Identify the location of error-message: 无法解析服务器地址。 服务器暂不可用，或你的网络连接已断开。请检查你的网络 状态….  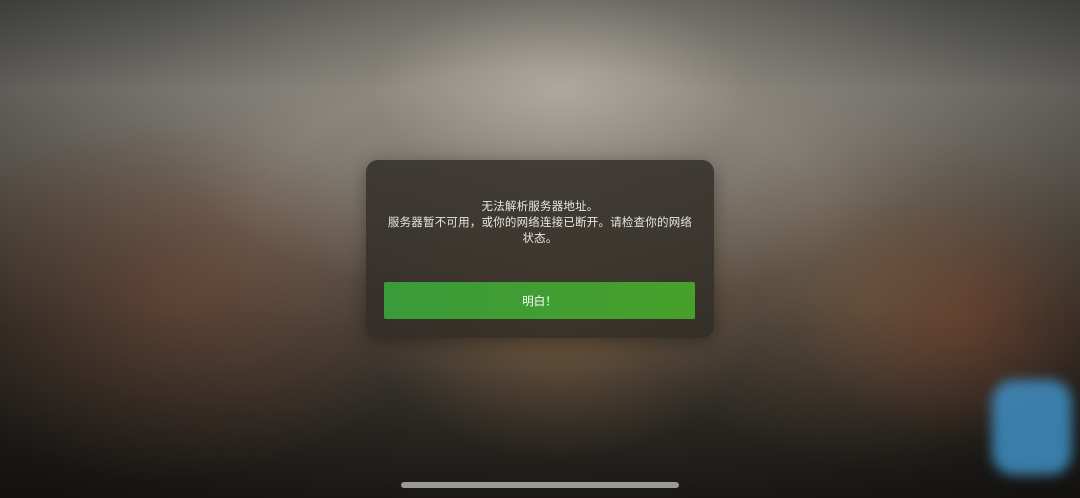
(540, 222).